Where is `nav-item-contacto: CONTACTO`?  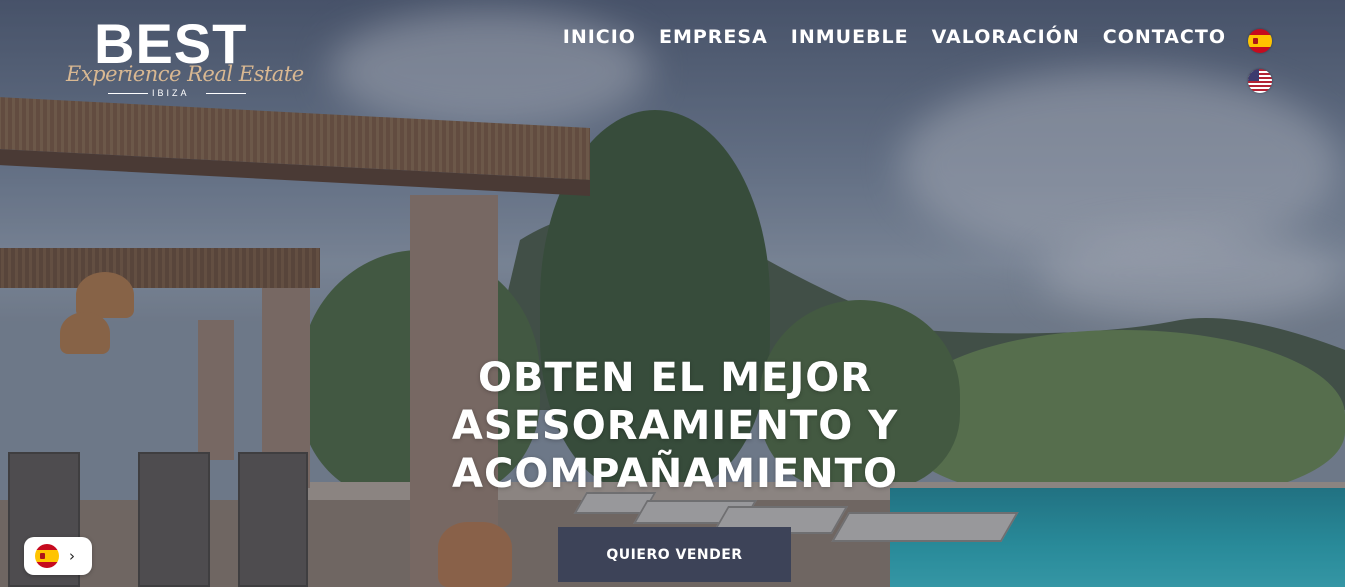
nav-item-contacto: CONTACTO is located at coordinates (1164, 37).